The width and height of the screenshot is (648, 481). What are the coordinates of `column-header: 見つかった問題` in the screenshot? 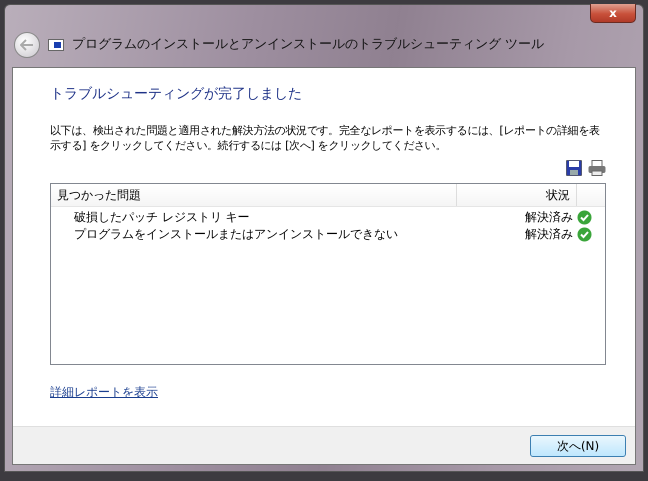 It's located at (254, 195).